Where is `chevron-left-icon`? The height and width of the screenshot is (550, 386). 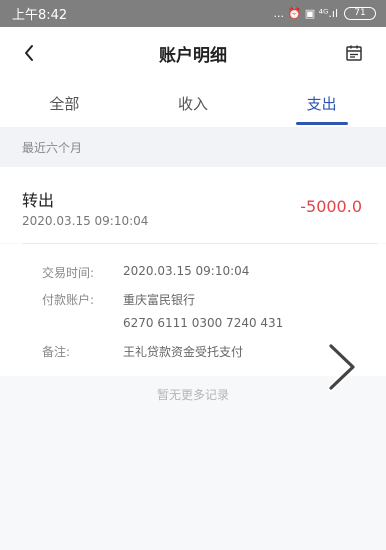 chevron-left-icon is located at coordinates (29, 53).